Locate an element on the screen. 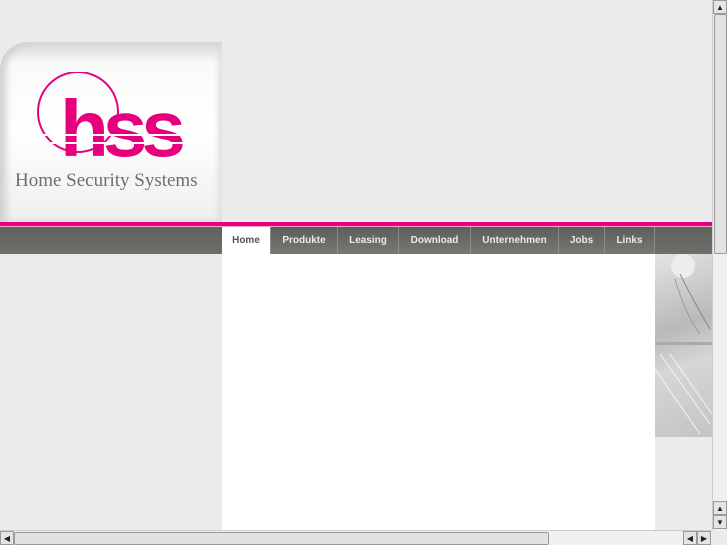  tab-home: Home is located at coordinates (246, 240).